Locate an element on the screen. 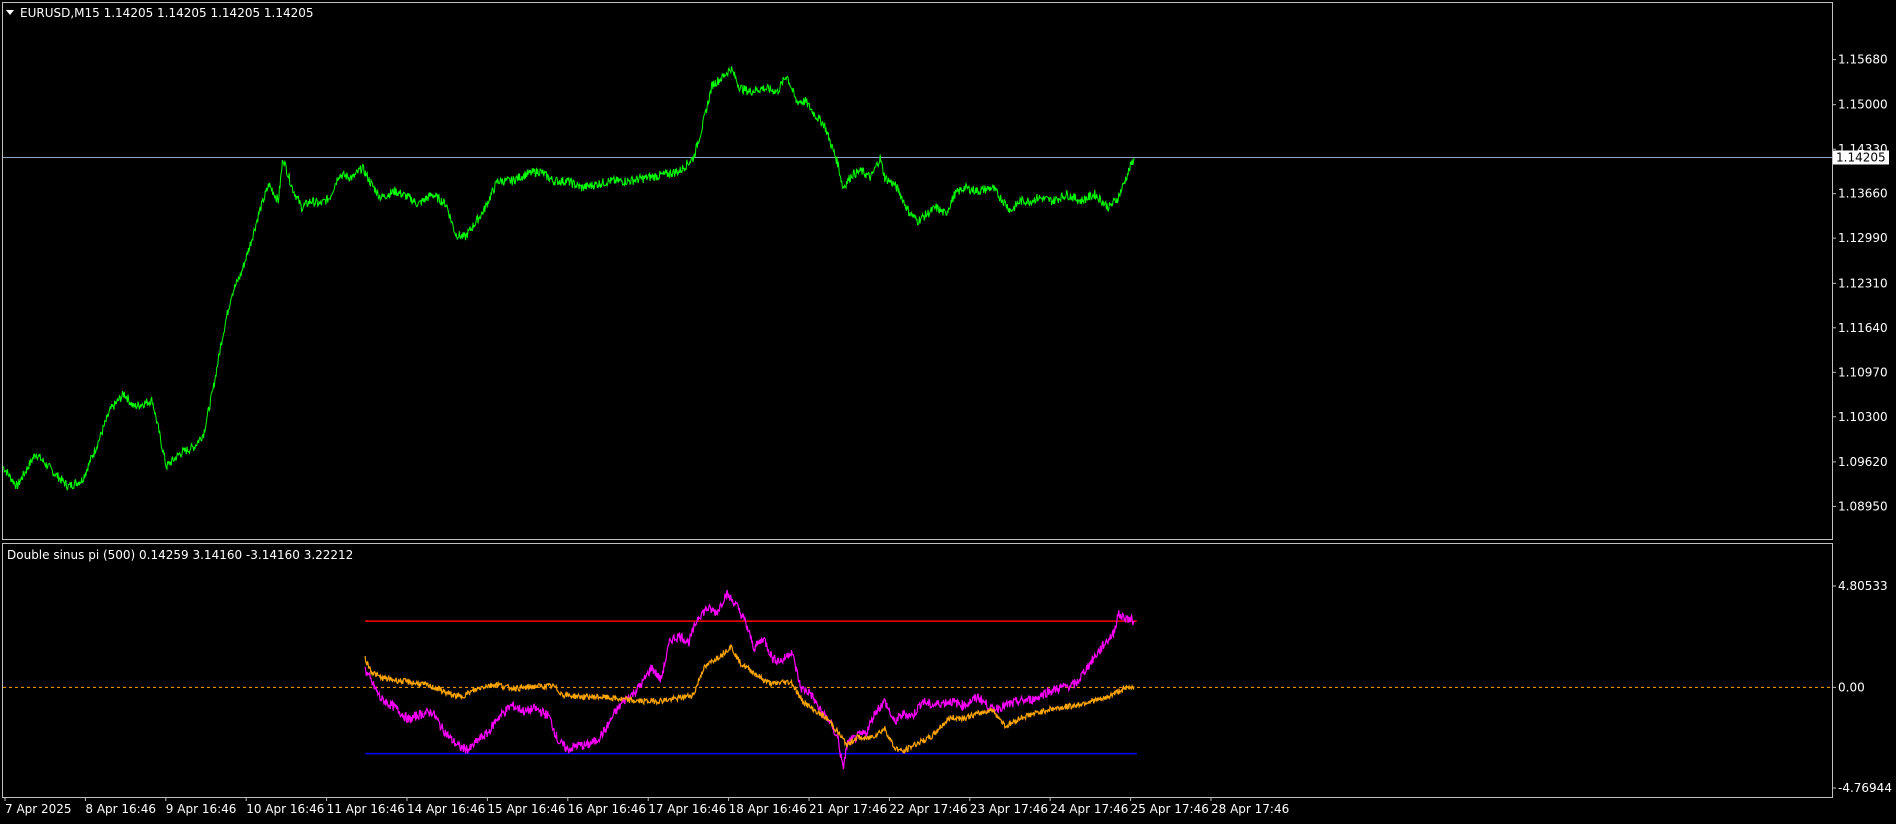 The height and width of the screenshot is (824, 1896). indicator-axis: 4.80533 0.00 -4.76944 is located at coordinates (1862, 687).